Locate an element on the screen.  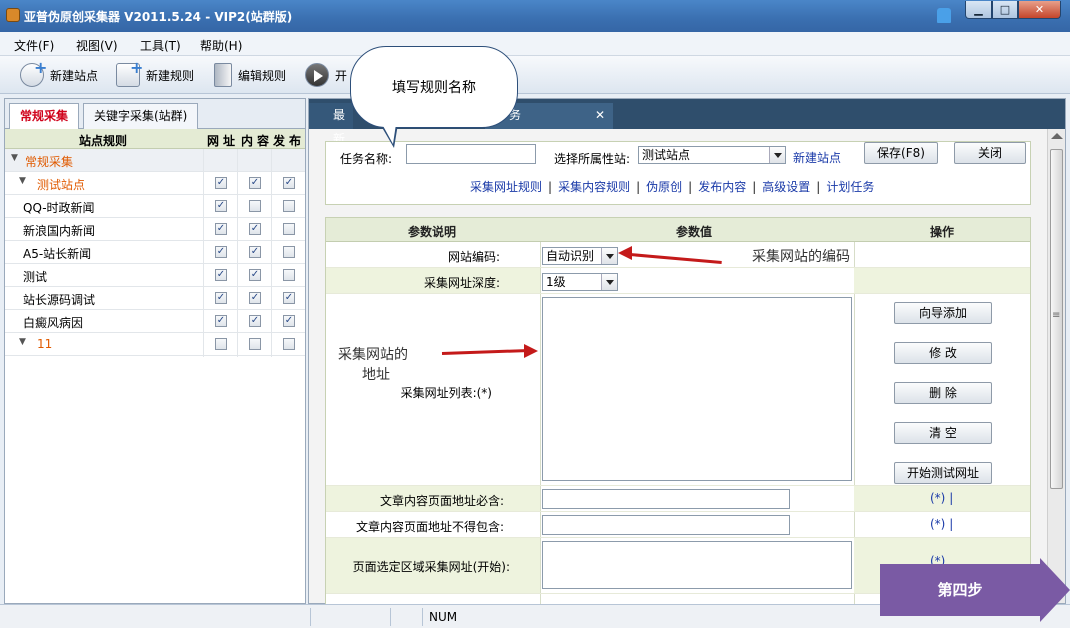
minimize-button: ▁ is located at coordinates (978, 10).